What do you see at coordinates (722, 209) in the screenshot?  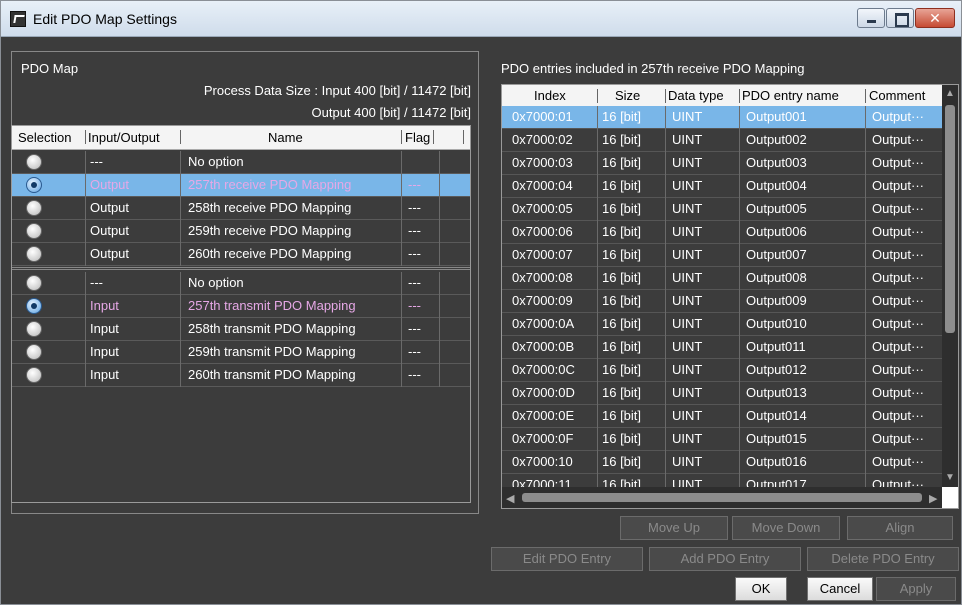 I see `pdo-entry-row: 0x7000:05 16 [bit] UINT Output005 Output···` at bounding box center [722, 209].